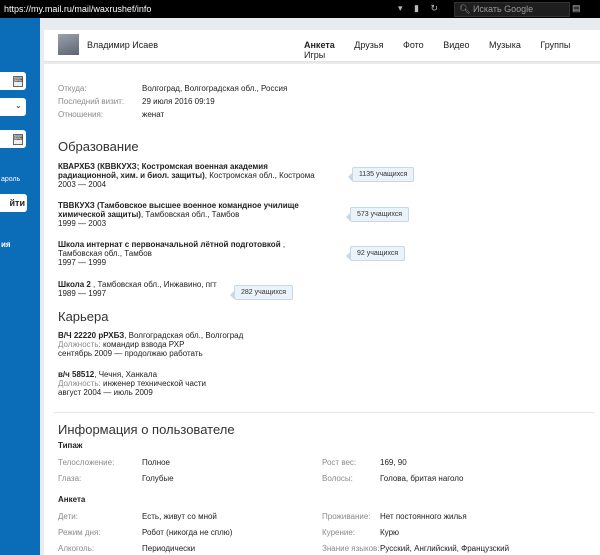 The image size is (600, 555). What do you see at coordinates (136, 101) in the screenshot?
I see `info-row-last-visit: Последний визит: 29 июля 2016 09:19` at bounding box center [136, 101].